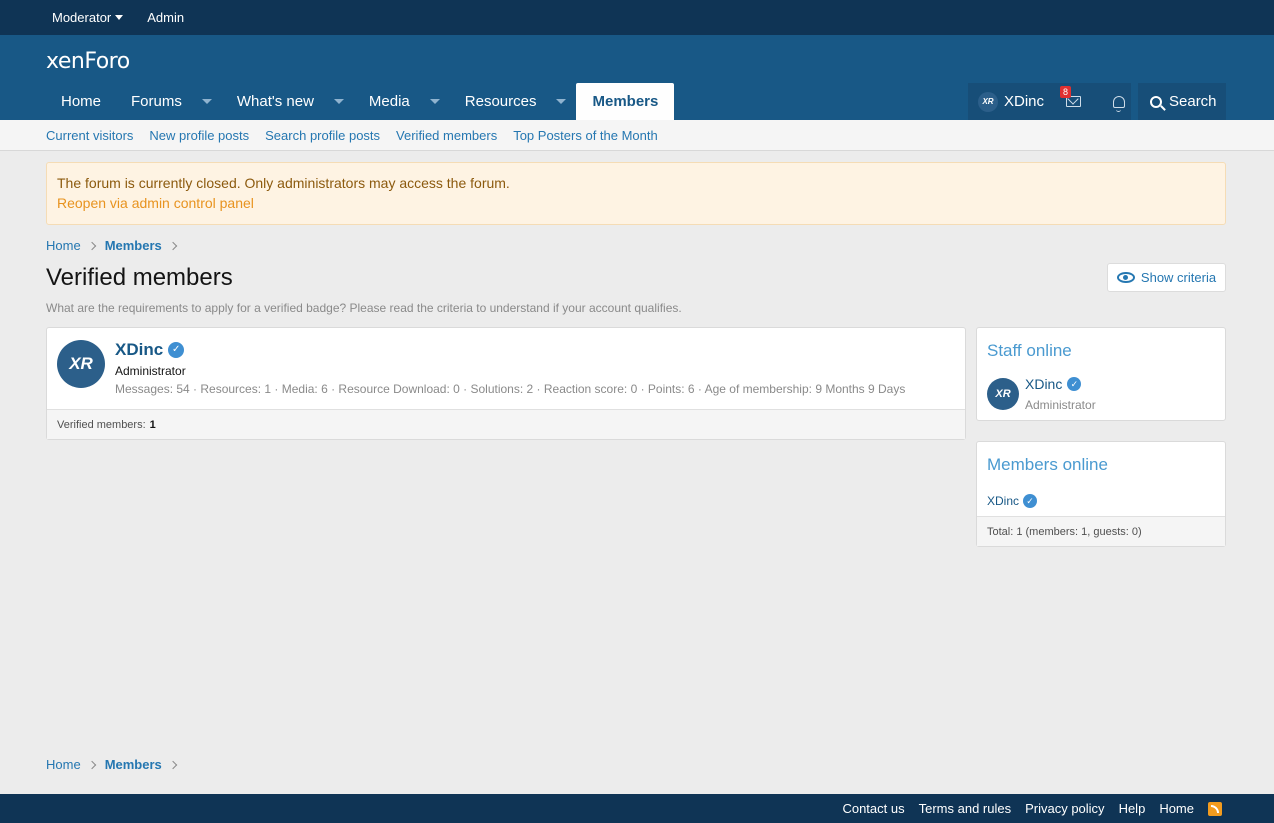 The width and height of the screenshot is (1274, 823). I want to click on page-title: Verified members, so click(139, 277).